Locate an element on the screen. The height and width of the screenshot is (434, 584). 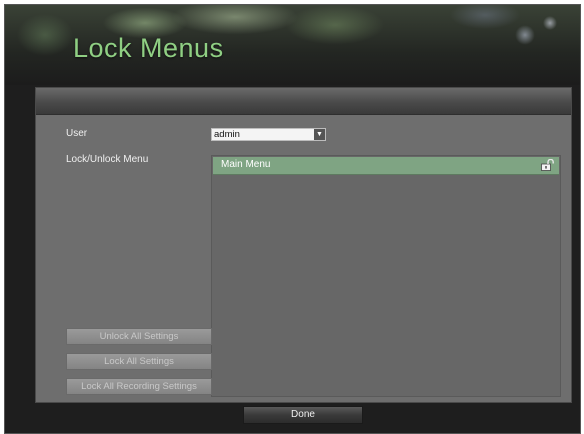
page-title: Lock Menus is located at coordinates (148, 48).